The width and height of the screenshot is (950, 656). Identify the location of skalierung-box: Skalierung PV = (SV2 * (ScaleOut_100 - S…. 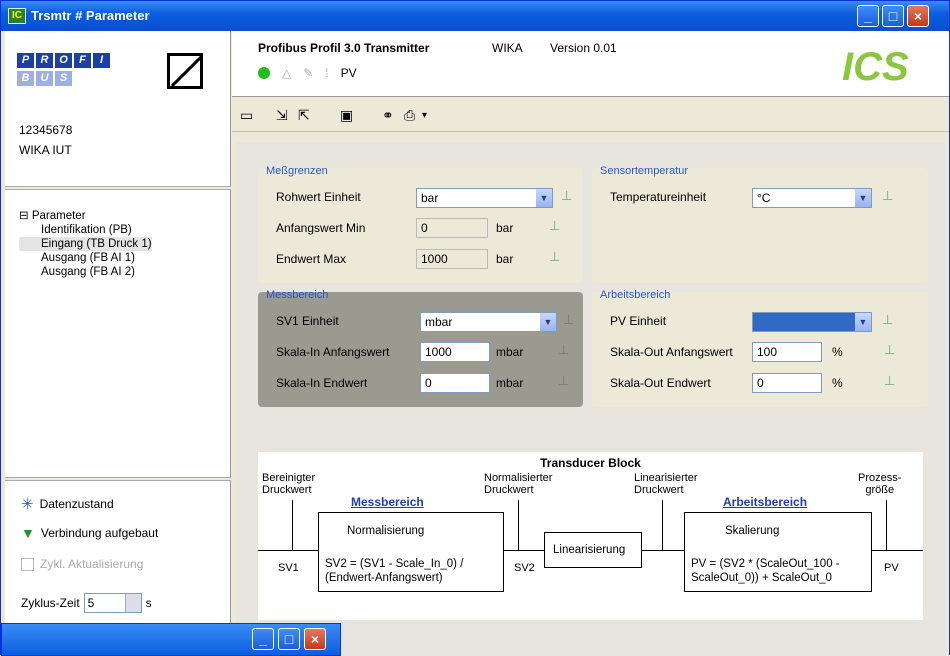
(778, 552).